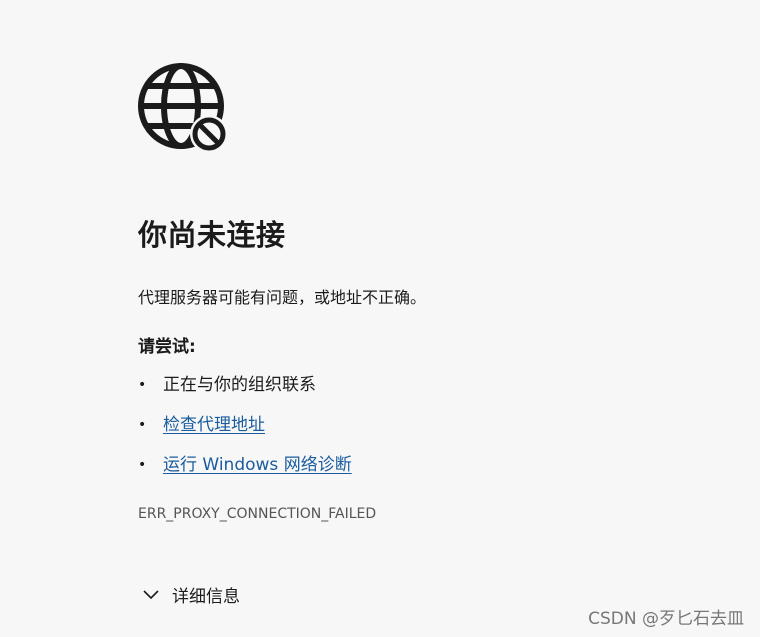 This screenshot has height=637, width=760. What do you see at coordinates (666, 619) in the screenshot?
I see `watermark: CSDN @歹匕石去皿` at bounding box center [666, 619].